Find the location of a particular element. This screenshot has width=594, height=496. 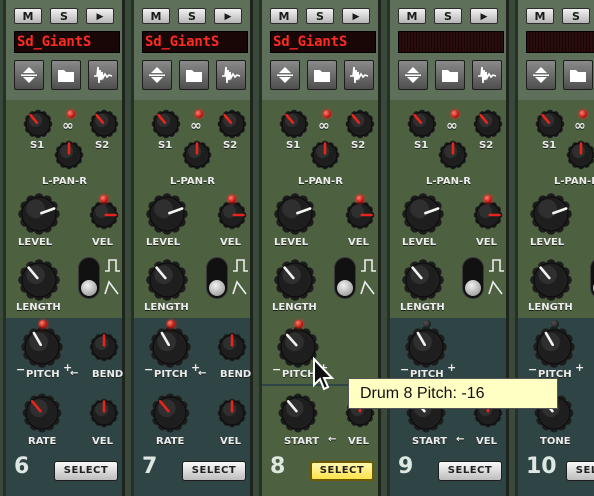

bottom-vel-label: VEL is located at coordinates (358, 441).